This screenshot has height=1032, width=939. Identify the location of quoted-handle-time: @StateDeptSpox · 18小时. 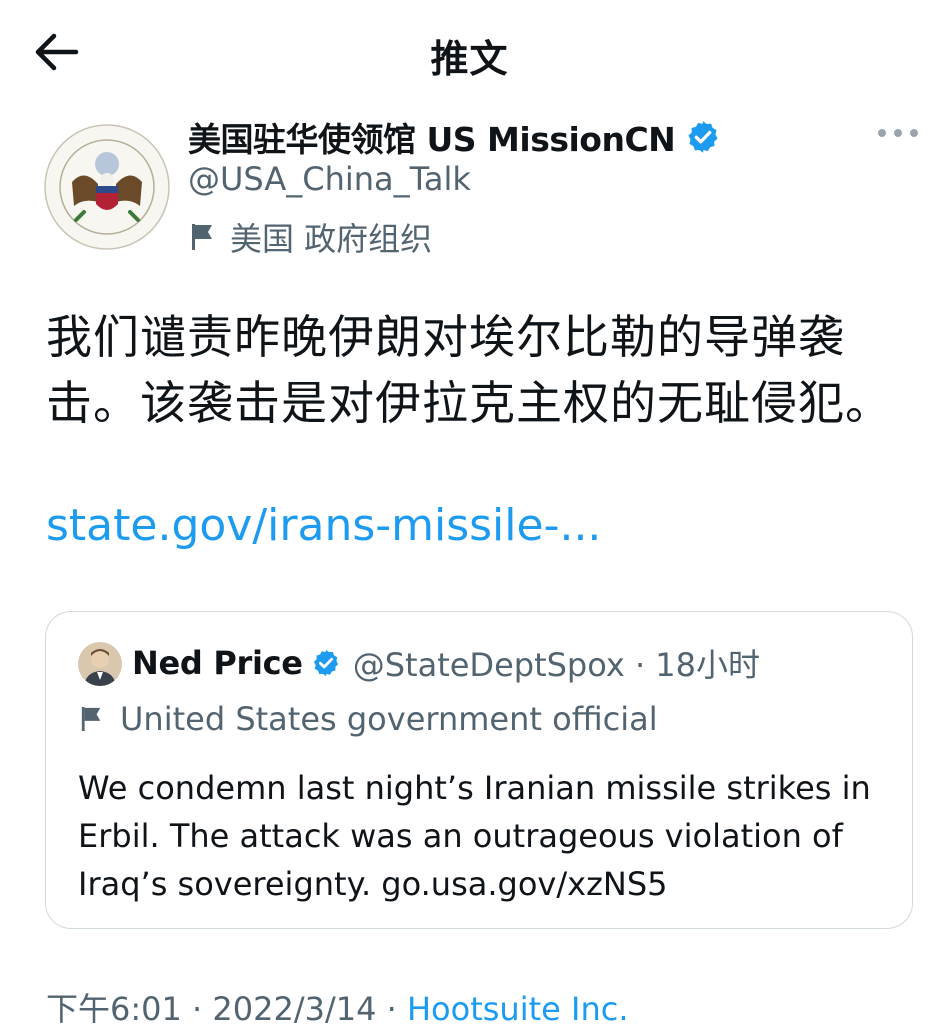
(556, 665).